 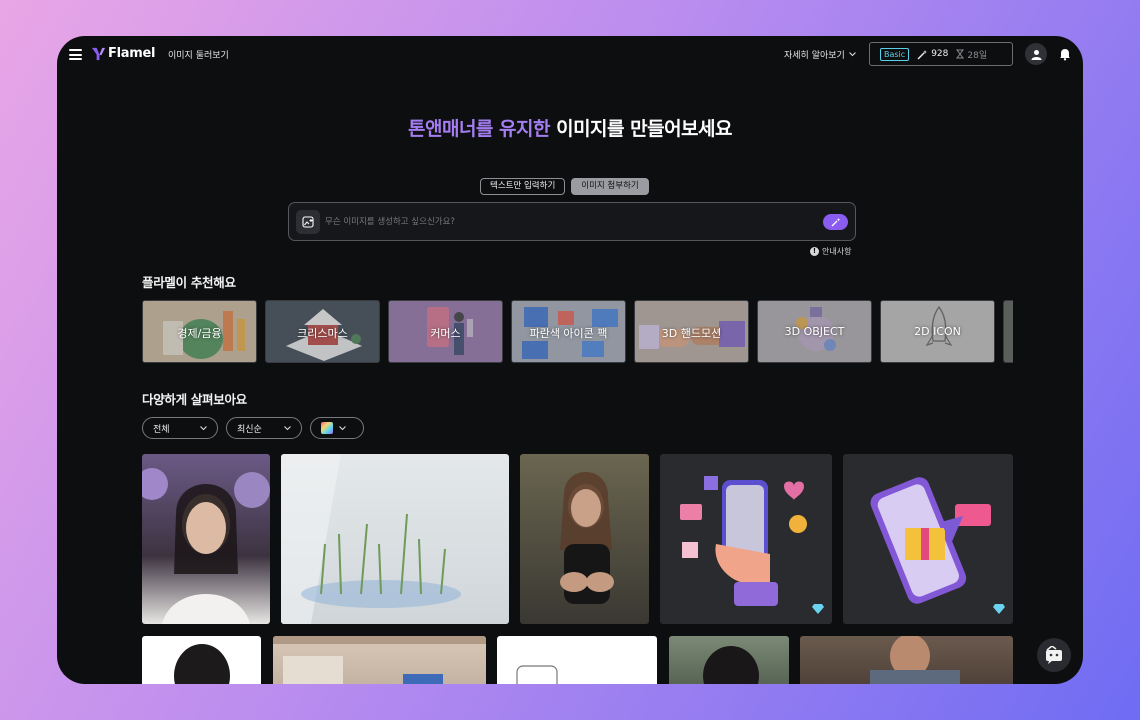 I want to click on gallery-image-man-plaid, so click(x=906, y=660).